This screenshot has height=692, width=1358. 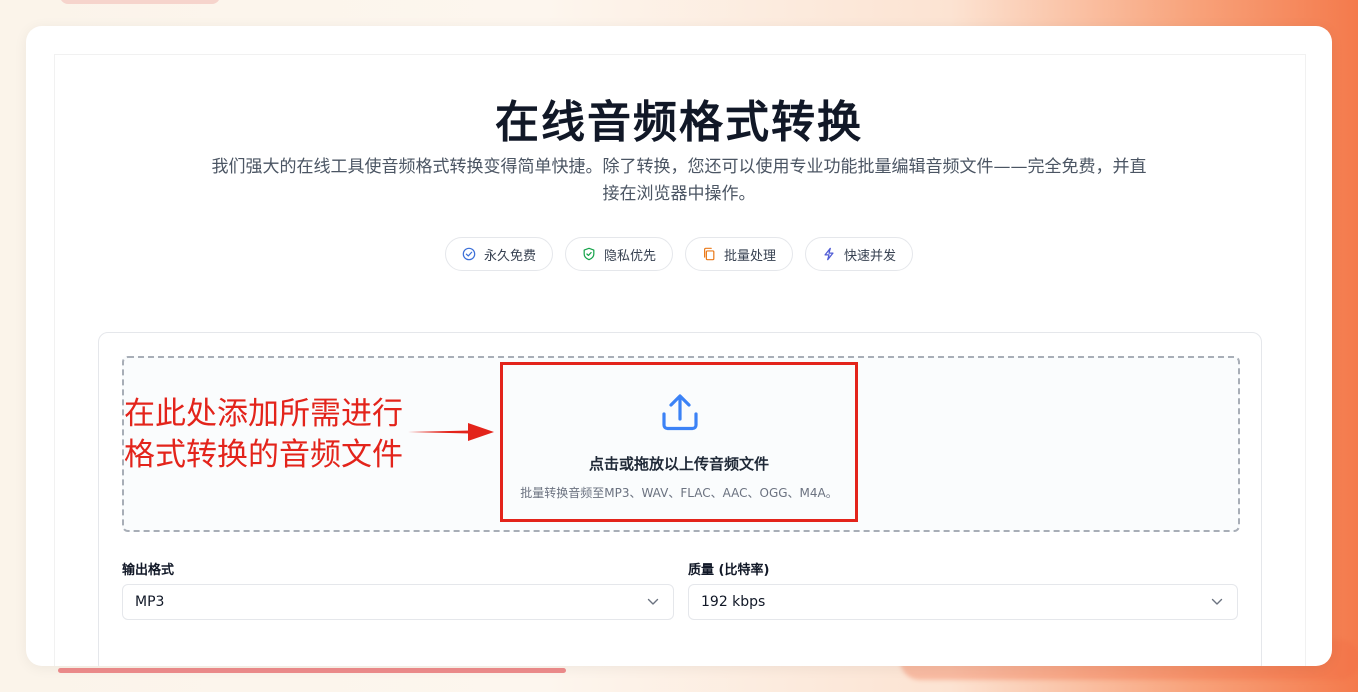 I want to click on badge-free: 永久免费, so click(x=498, y=254).